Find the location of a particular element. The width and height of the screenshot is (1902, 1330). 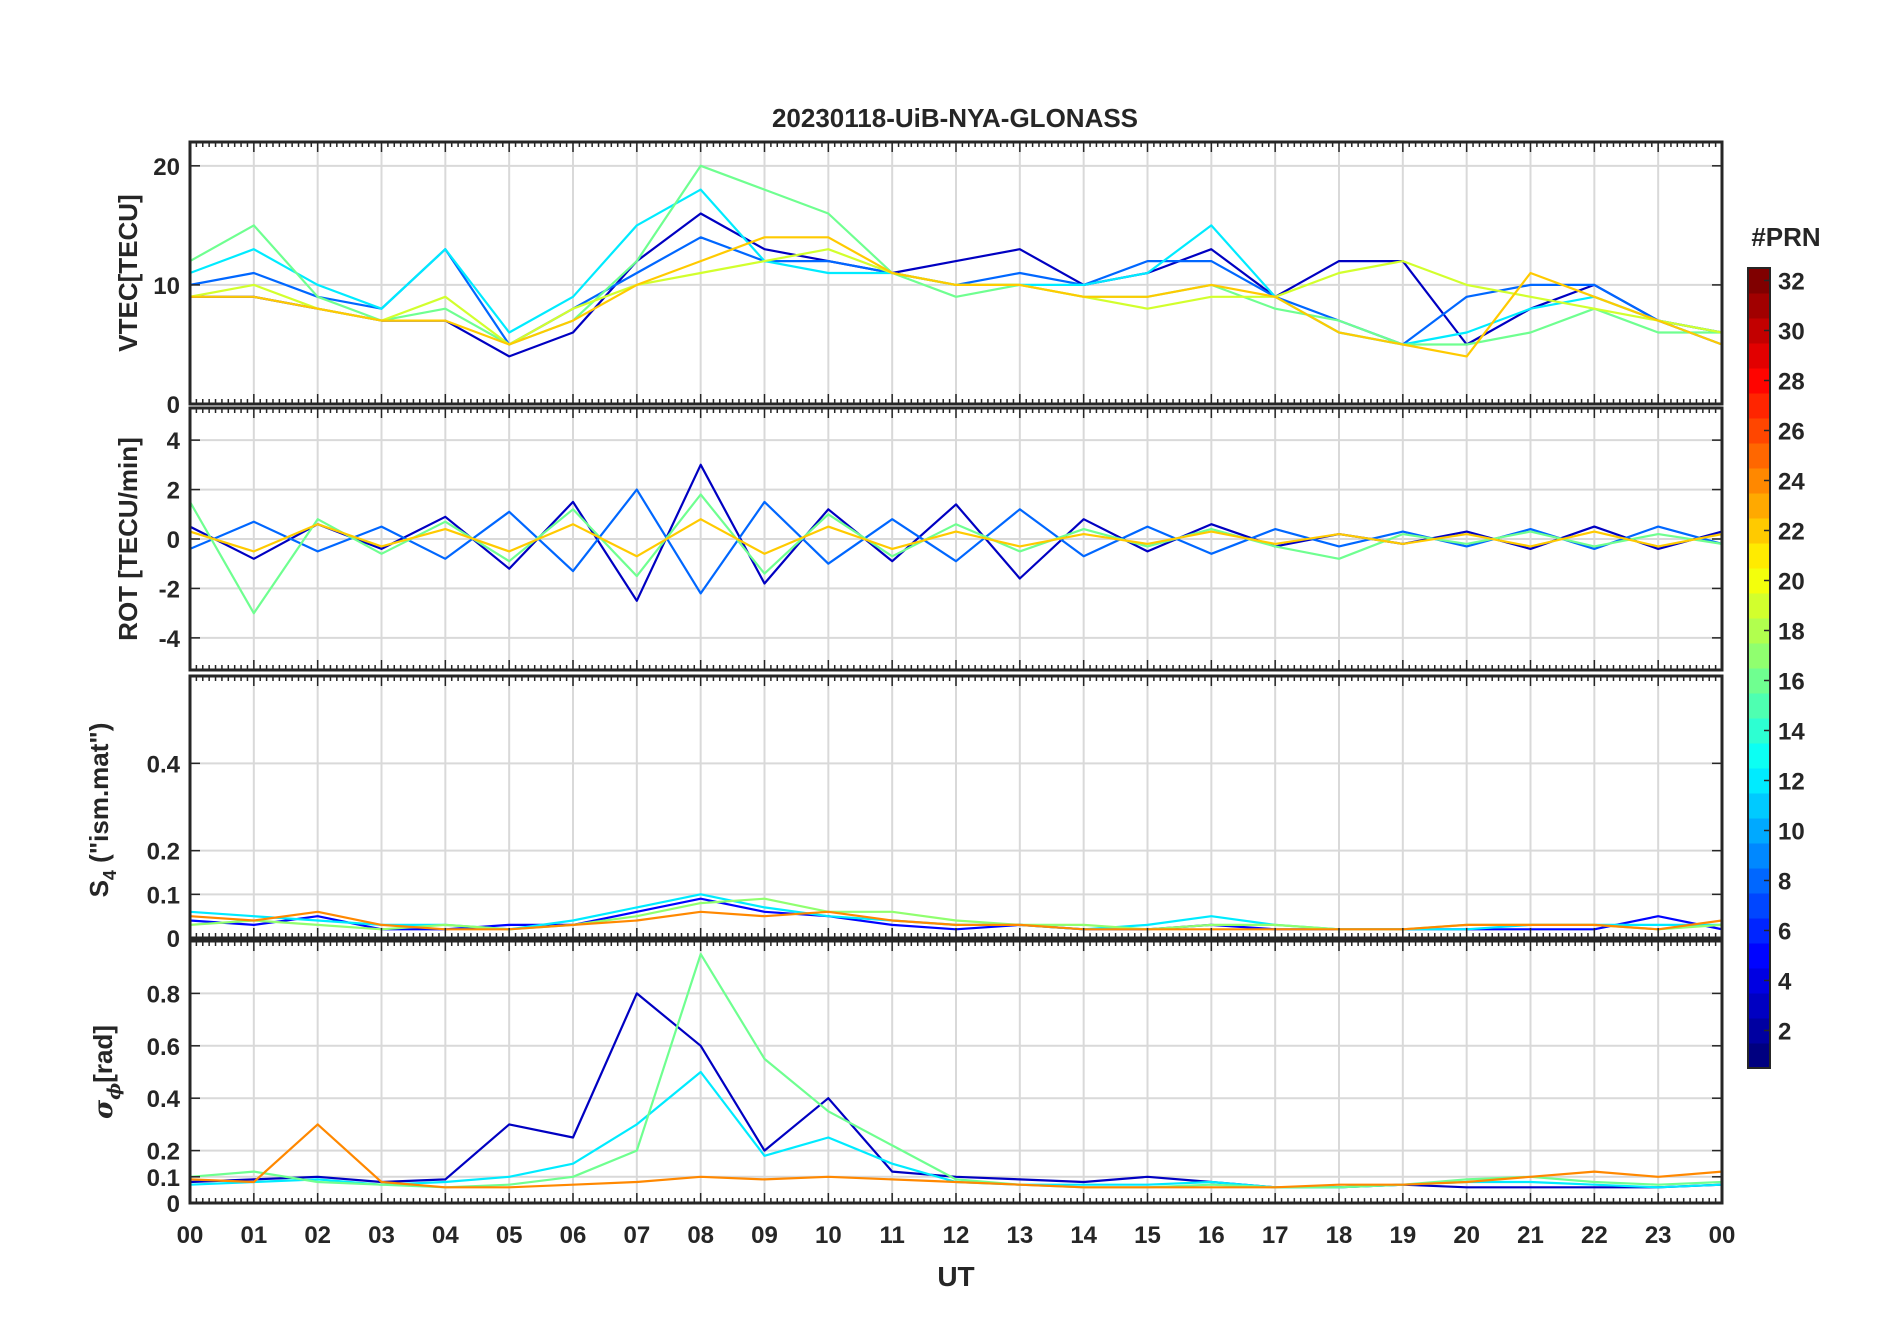

x-tick-label: 14 is located at coordinates (1083, 1235).